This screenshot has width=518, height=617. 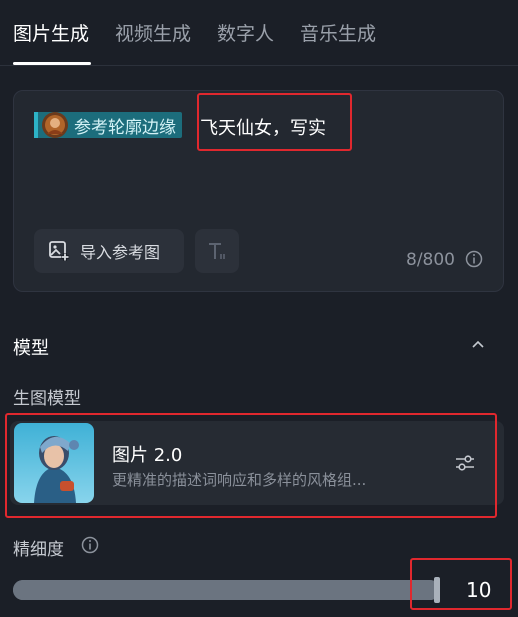 I want to click on precision-label: 精细度, so click(x=38, y=550).